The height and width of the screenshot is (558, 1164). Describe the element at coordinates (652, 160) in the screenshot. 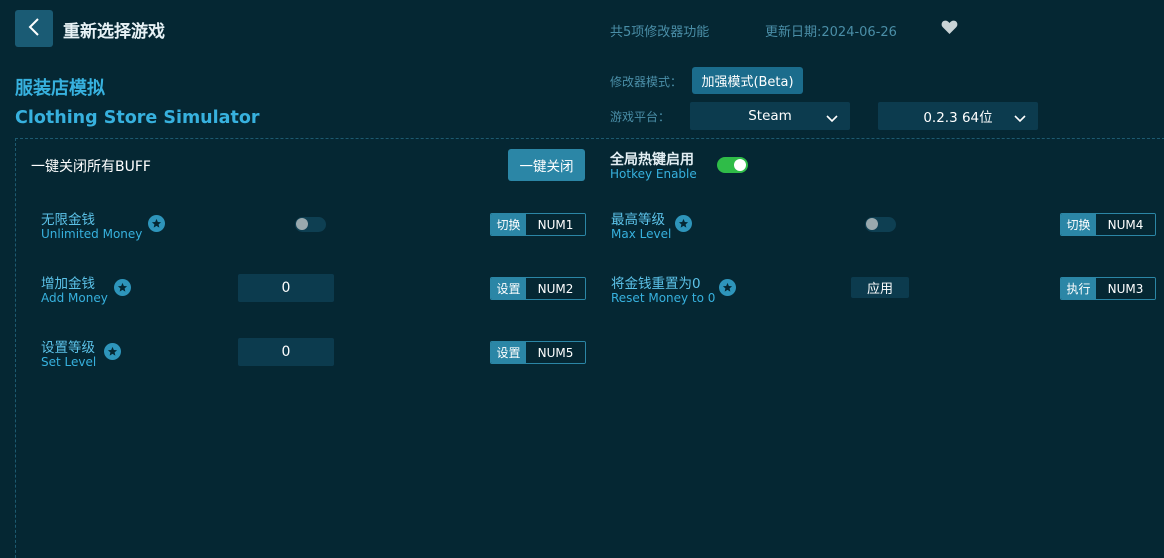

I see `hotkey-enable-label: 全局热键启用` at that location.